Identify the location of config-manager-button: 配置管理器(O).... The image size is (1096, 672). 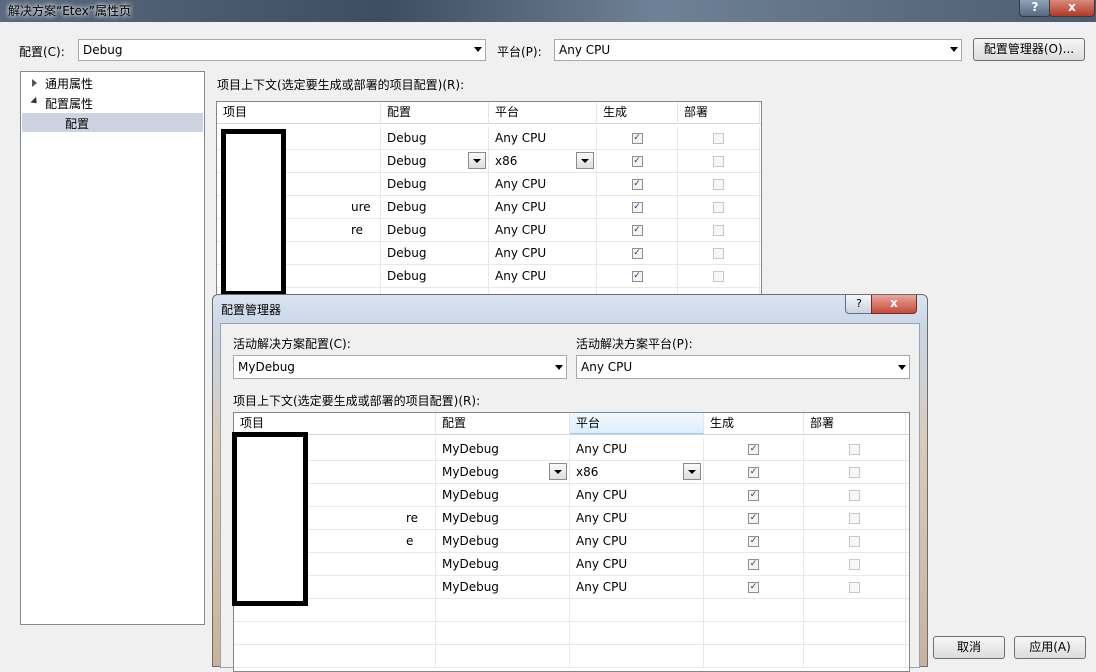
(1029, 49).